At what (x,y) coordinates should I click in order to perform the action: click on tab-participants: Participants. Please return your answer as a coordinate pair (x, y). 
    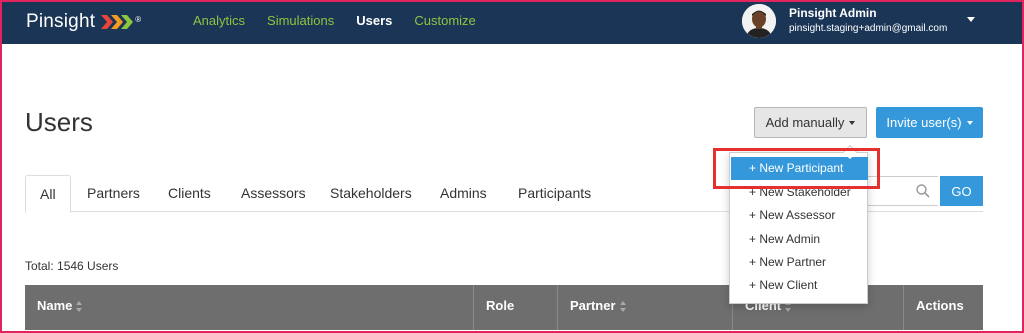
    Looking at the image, I should click on (554, 193).